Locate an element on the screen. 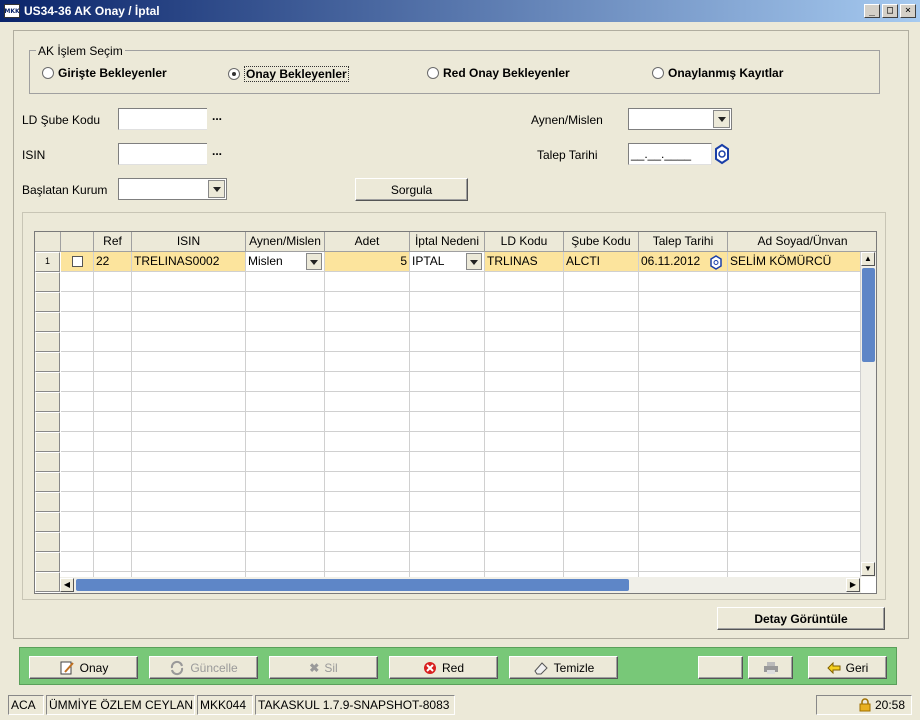 The height and width of the screenshot is (720, 920). radio-circle-selected is located at coordinates (234, 74).